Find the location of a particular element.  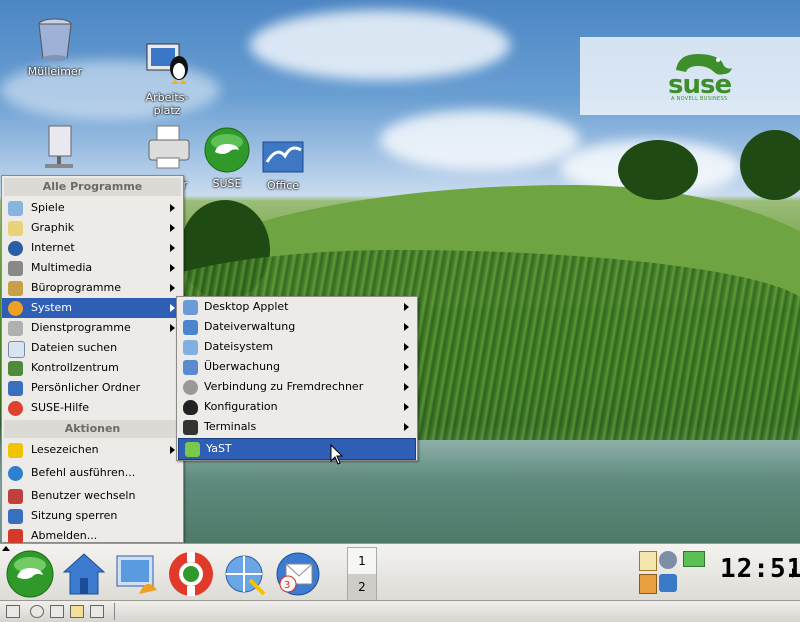

submenu-item-yast: YaST is located at coordinates (297, 449).